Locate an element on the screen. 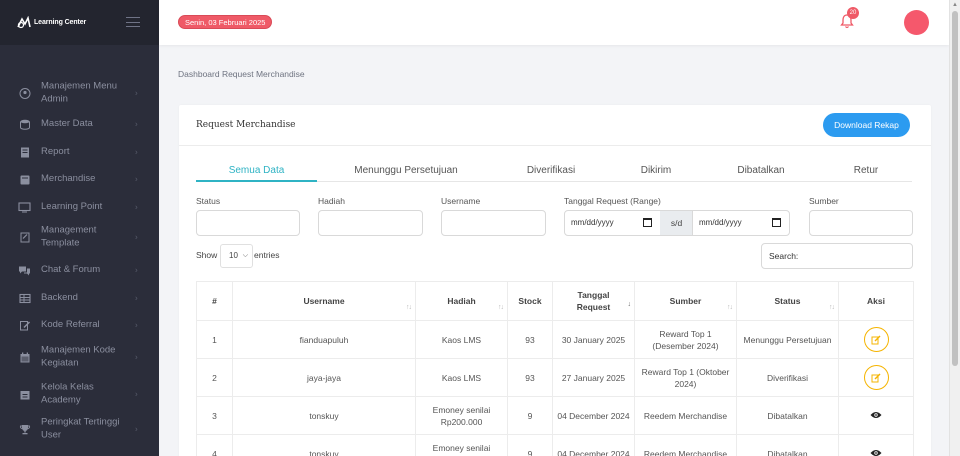 The width and height of the screenshot is (960, 456). col-header-username: Username ↑↓ is located at coordinates (324, 301).